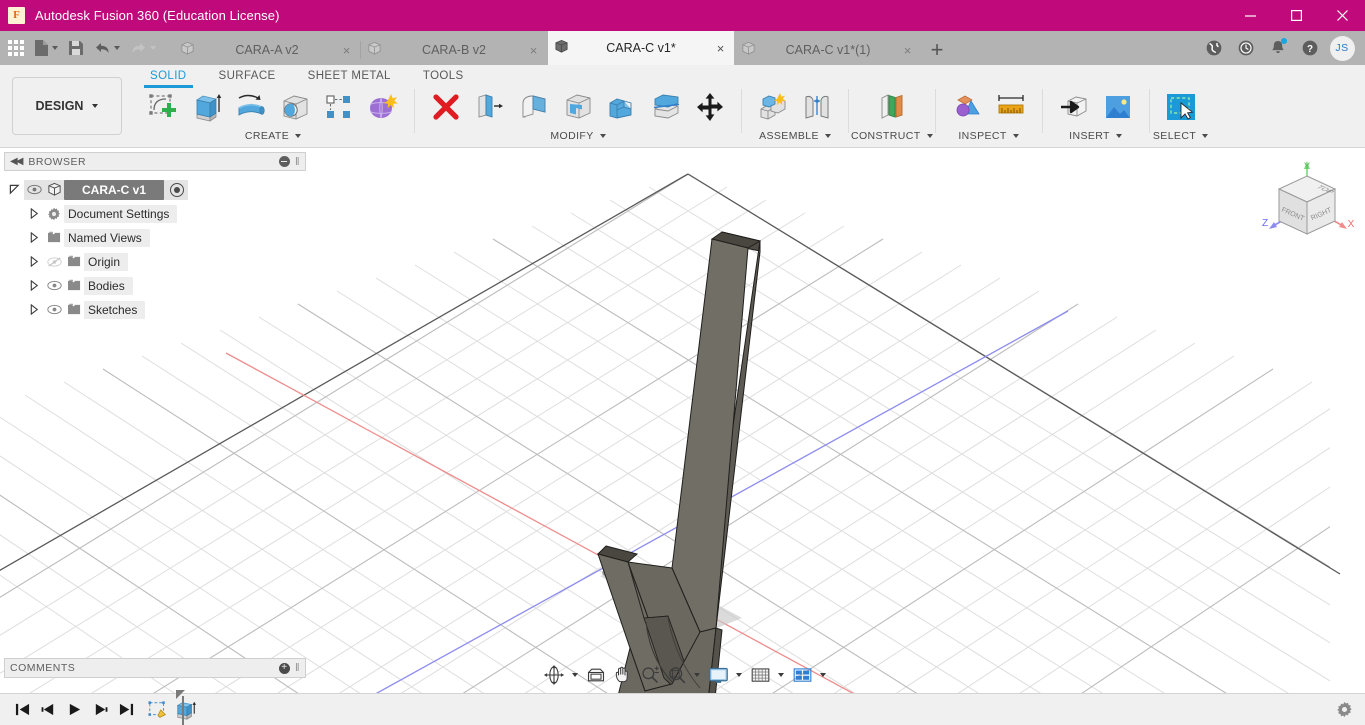 This screenshot has width=1365, height=725. I want to click on save-icon, so click(76, 48).